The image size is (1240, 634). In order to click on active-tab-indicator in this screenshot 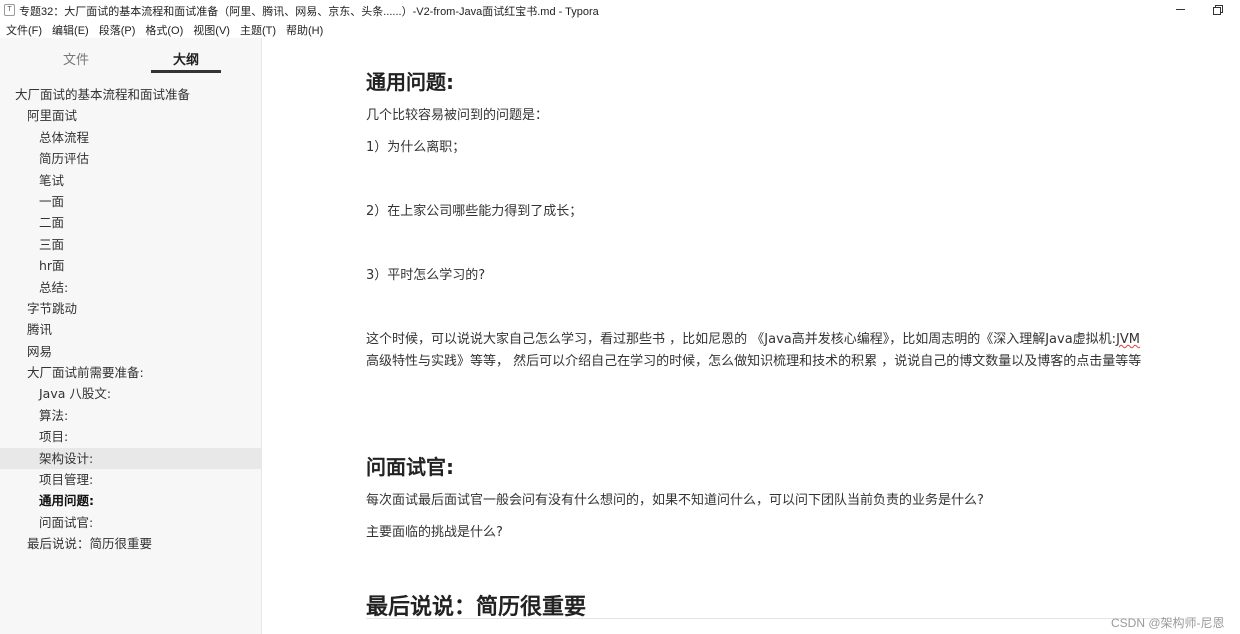, I will do `click(186, 71)`.